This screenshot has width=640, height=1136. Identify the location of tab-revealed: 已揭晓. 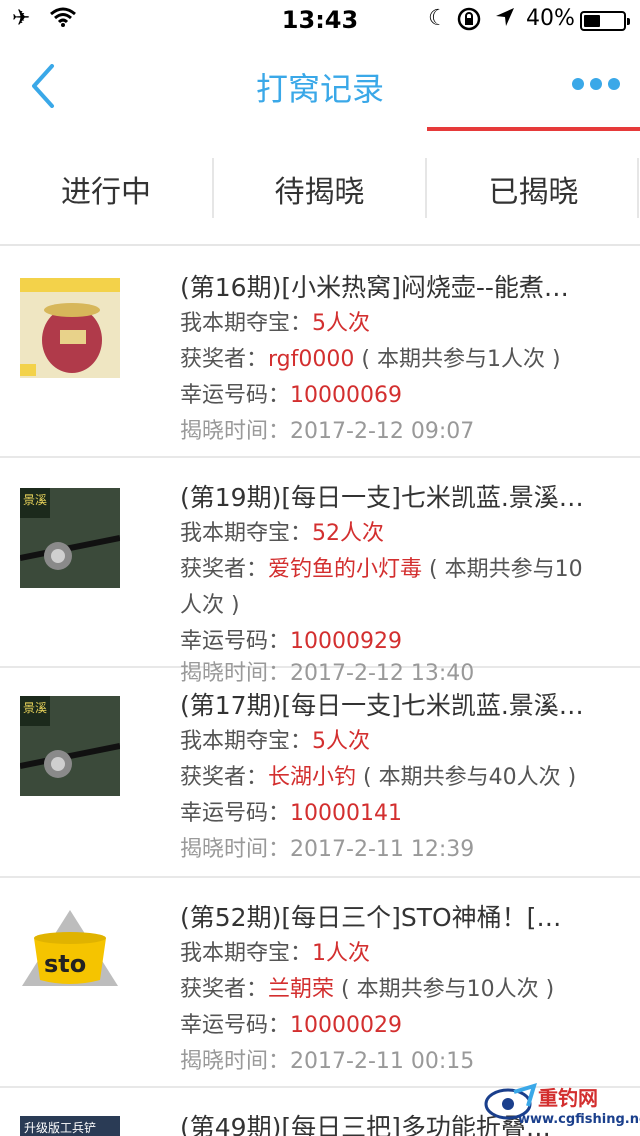
(533, 189).